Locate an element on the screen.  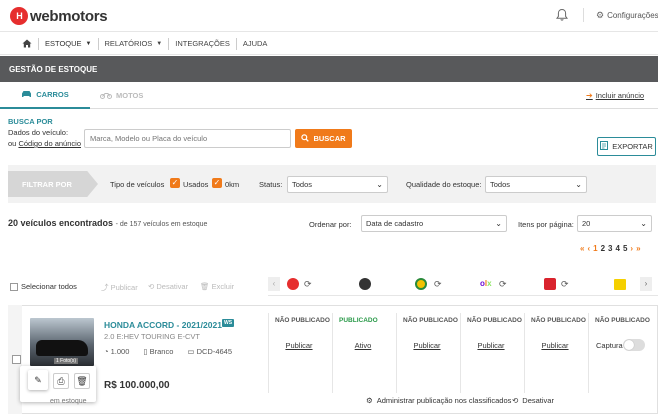
itens-value: 20 is located at coordinates (586, 223).